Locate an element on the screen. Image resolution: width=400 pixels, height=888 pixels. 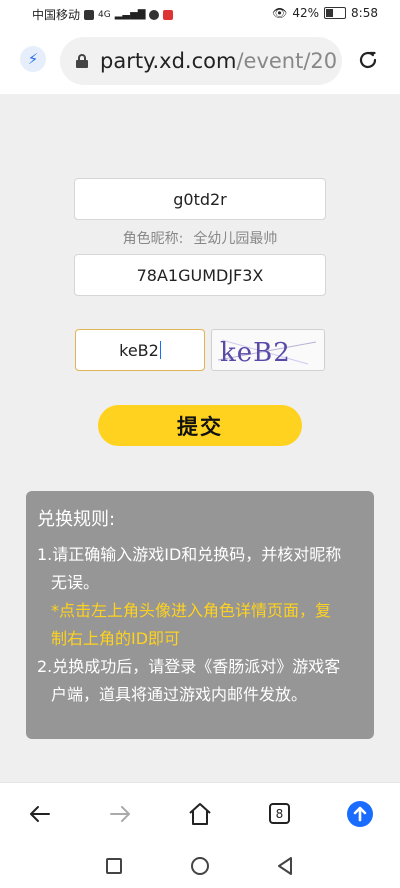
url-text: party.xd.com/event/20 is located at coordinates (218, 61).